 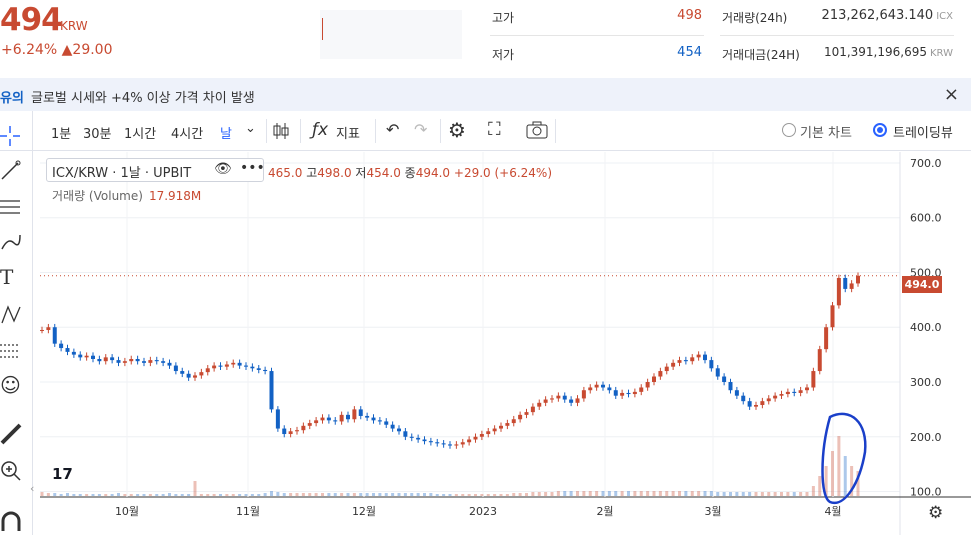 What do you see at coordinates (457, 130) in the screenshot?
I see `settings-icon: ⚙` at bounding box center [457, 130].